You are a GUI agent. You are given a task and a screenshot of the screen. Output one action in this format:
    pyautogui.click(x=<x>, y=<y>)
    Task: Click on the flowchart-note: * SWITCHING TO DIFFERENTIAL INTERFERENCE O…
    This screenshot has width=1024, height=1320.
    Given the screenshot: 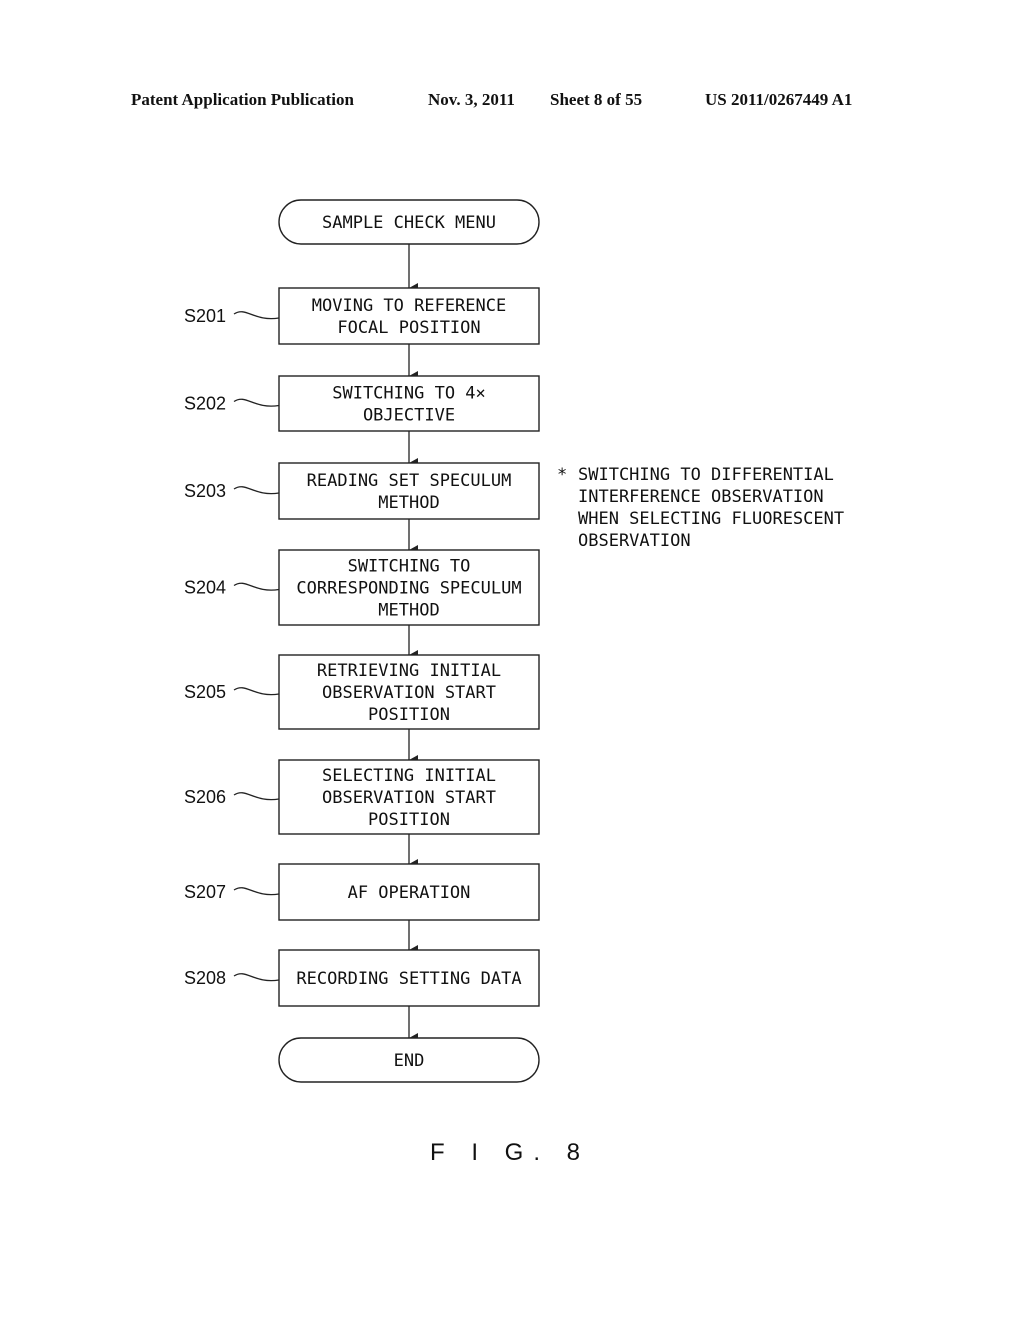 What is the action you would take?
    pyautogui.click(x=700, y=508)
    